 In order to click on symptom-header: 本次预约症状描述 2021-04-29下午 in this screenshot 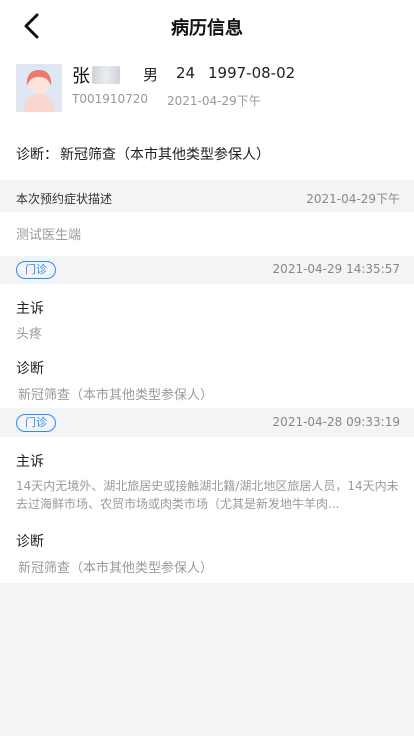, I will do `click(207, 198)`.